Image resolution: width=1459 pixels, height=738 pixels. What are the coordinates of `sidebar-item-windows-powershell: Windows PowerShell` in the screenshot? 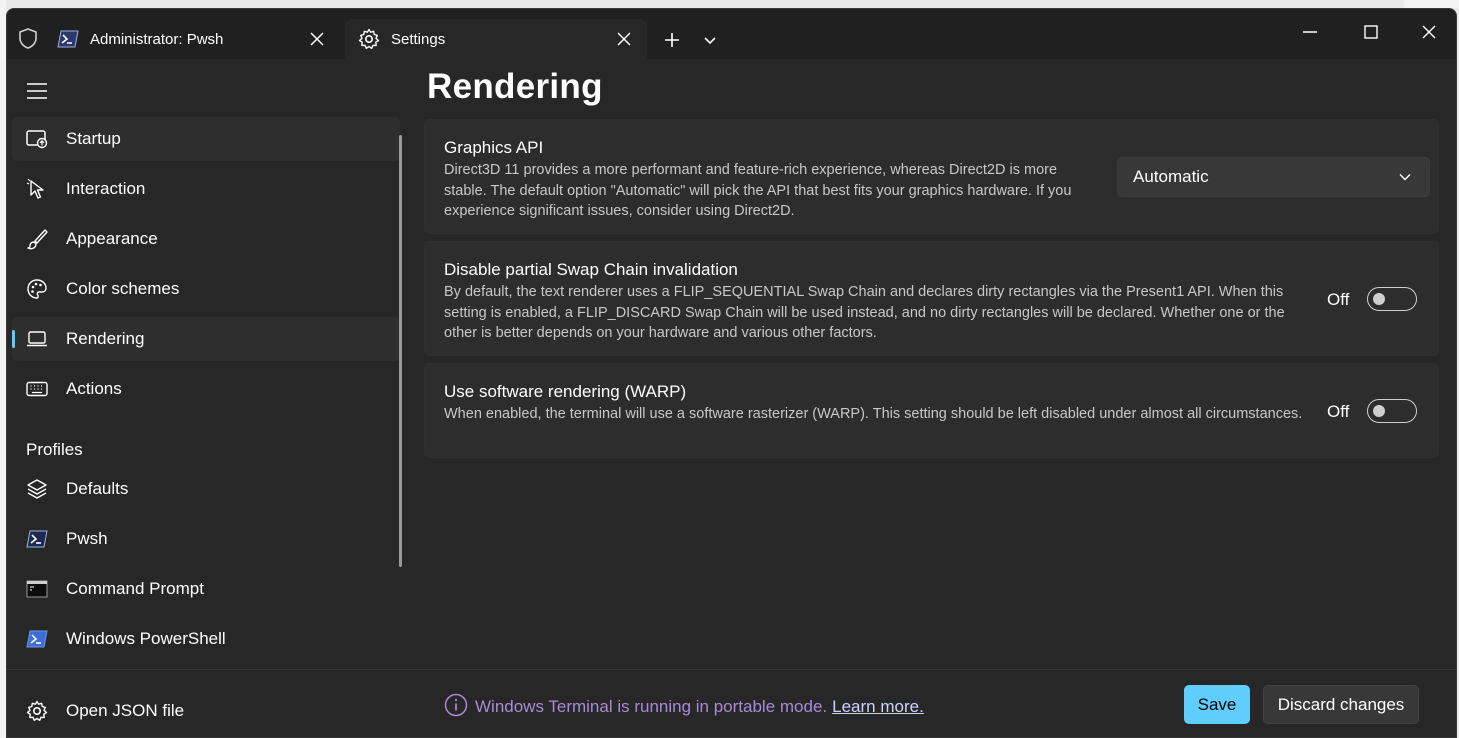 It's located at (206, 639).